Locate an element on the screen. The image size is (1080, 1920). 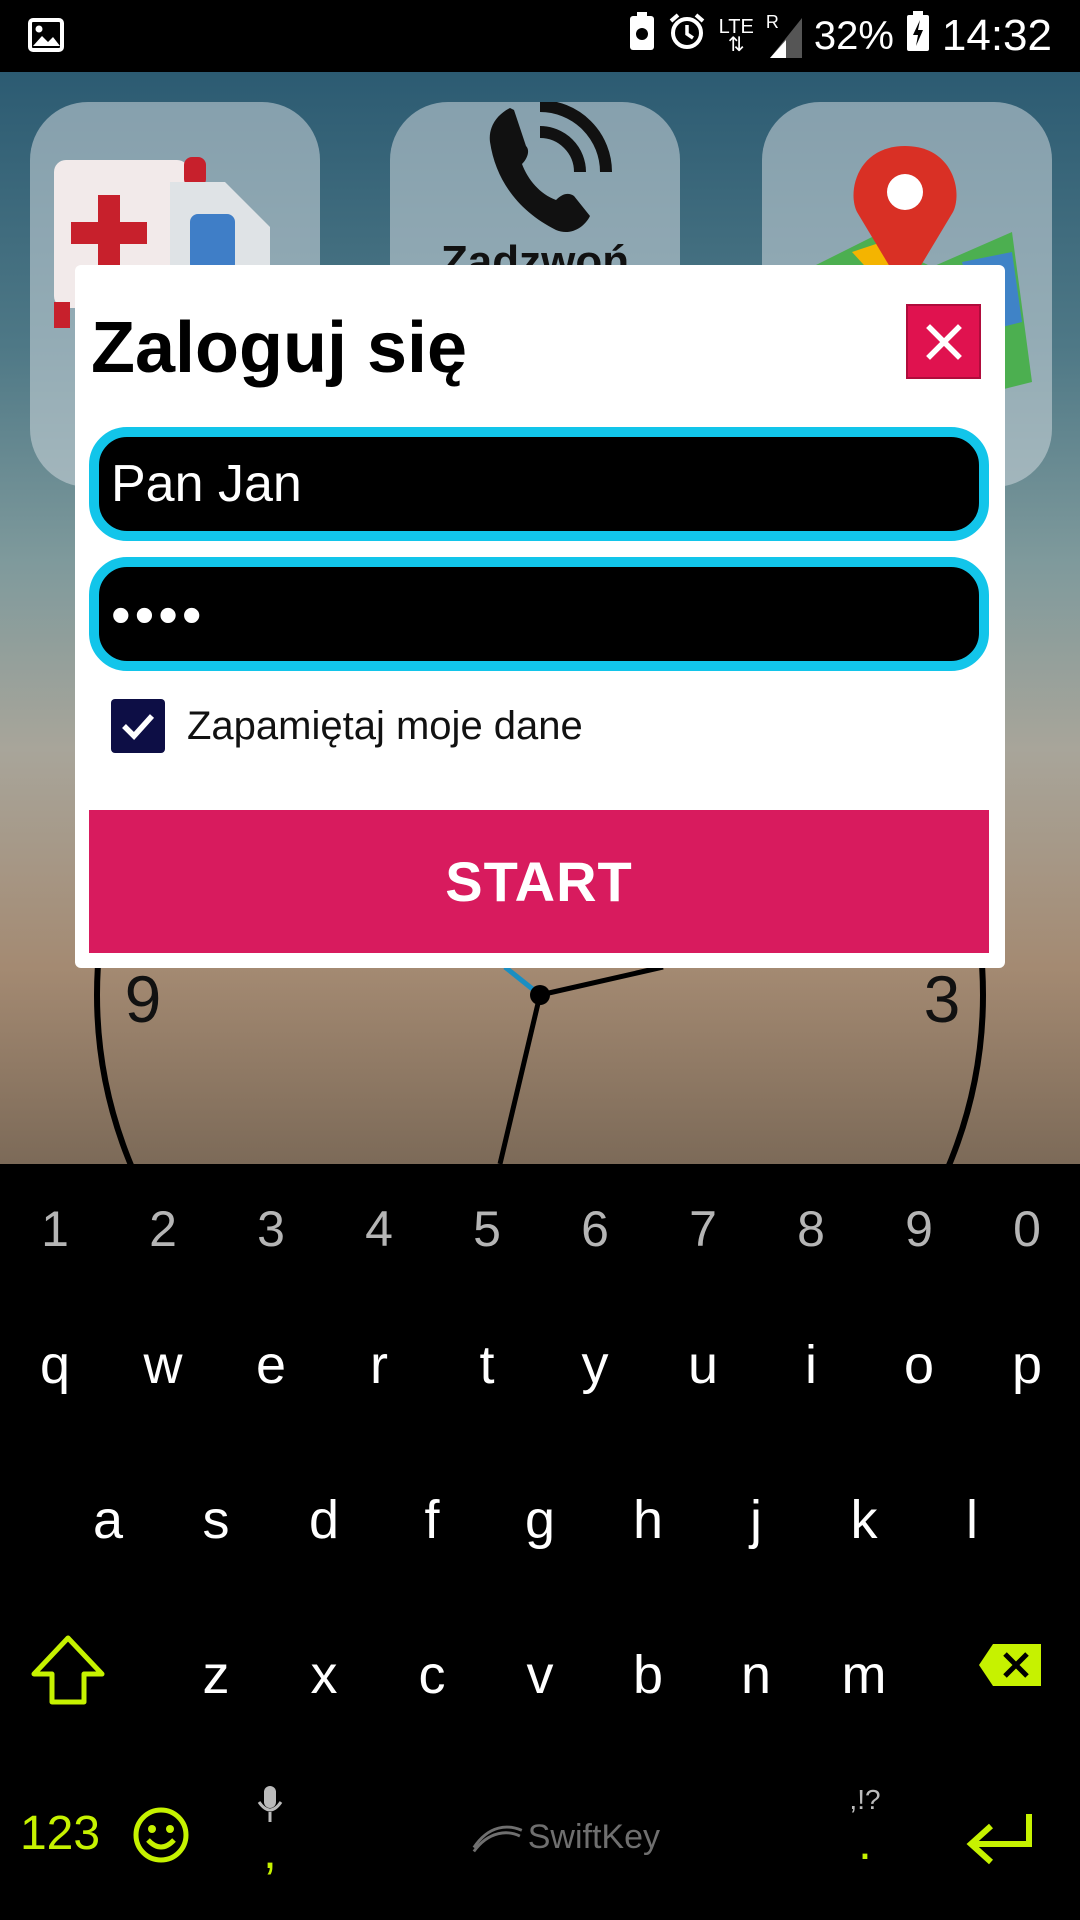
letter-key-i: i is located at coordinates (811, 1365).